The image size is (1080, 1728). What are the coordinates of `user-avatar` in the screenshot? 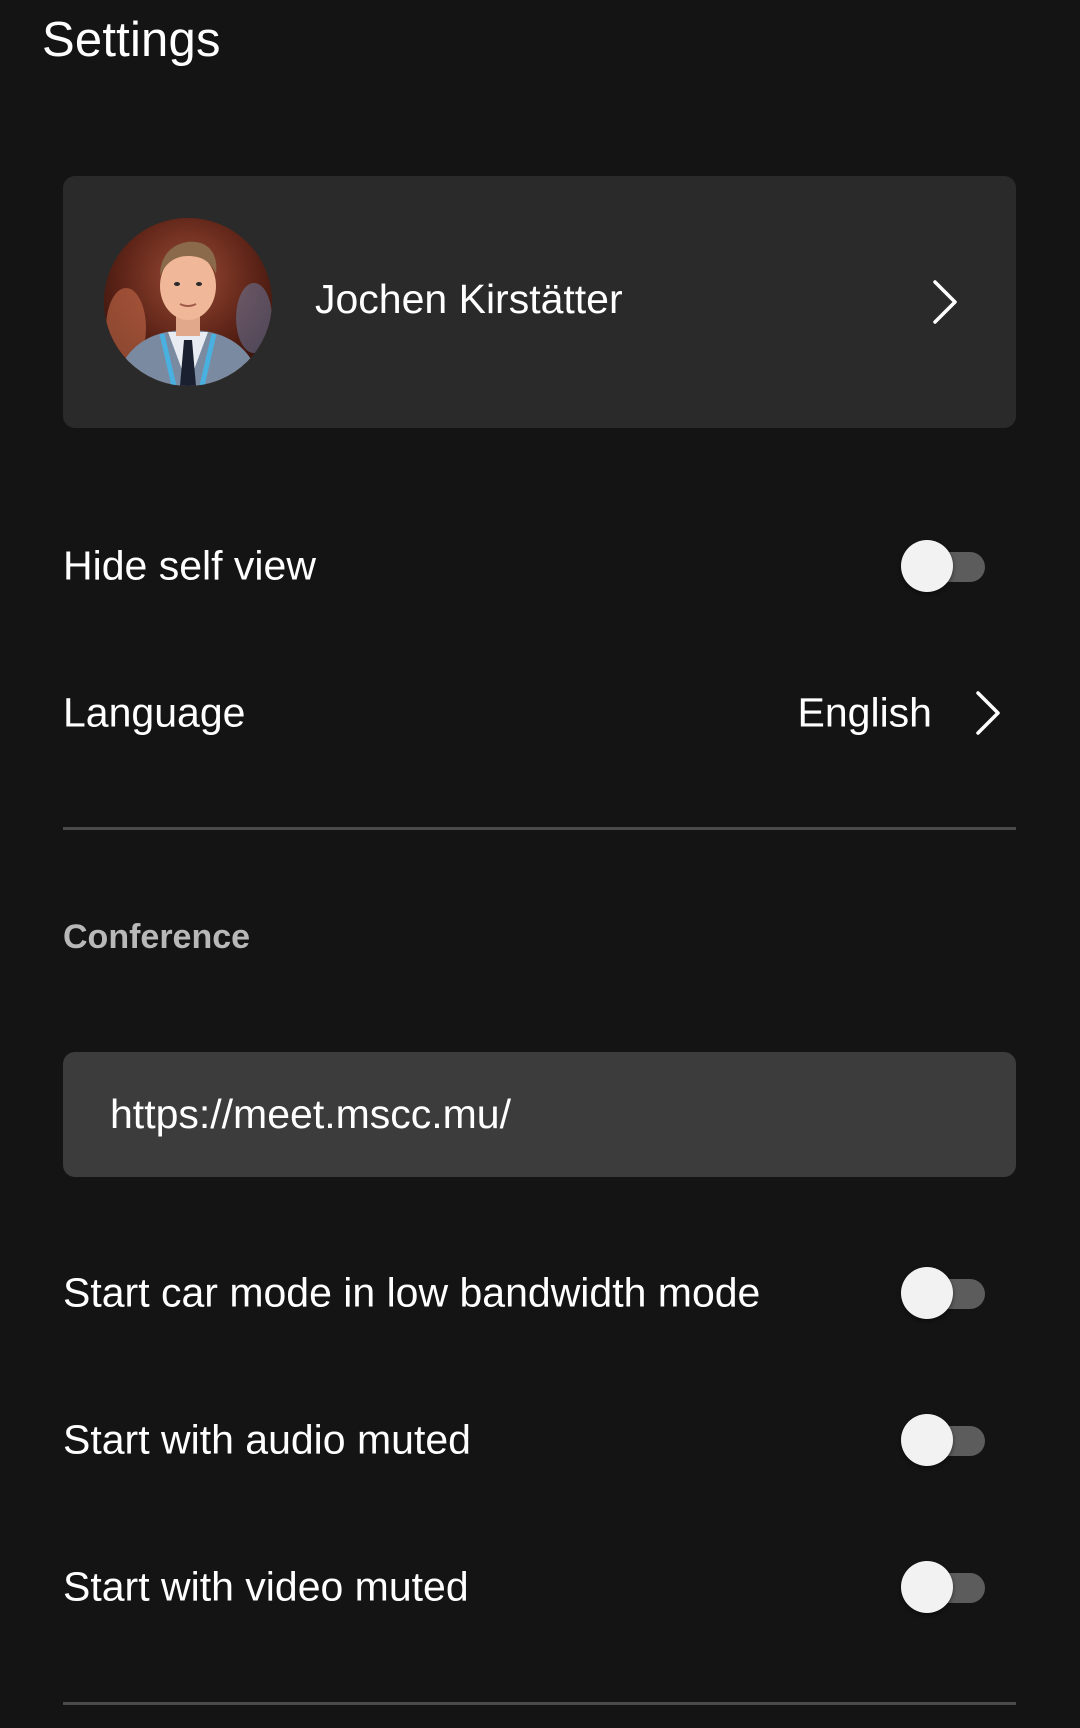 It's located at (188, 302).